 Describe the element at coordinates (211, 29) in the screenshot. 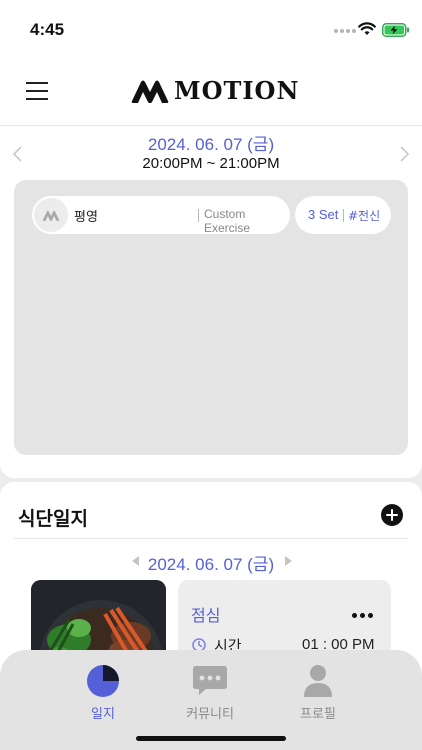

I see `status-bar: 4:45` at that location.